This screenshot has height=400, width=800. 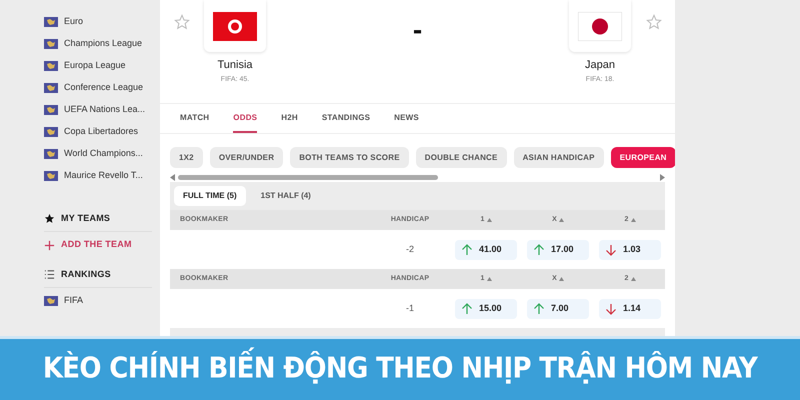 I want to click on sidebar-item: Euro, so click(x=74, y=22).